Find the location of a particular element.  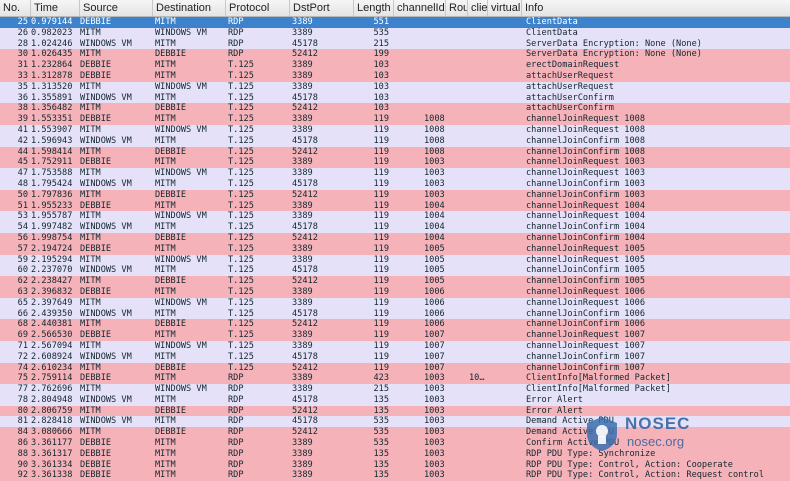

cell-time: 1.553351 is located at coordinates (52, 119).